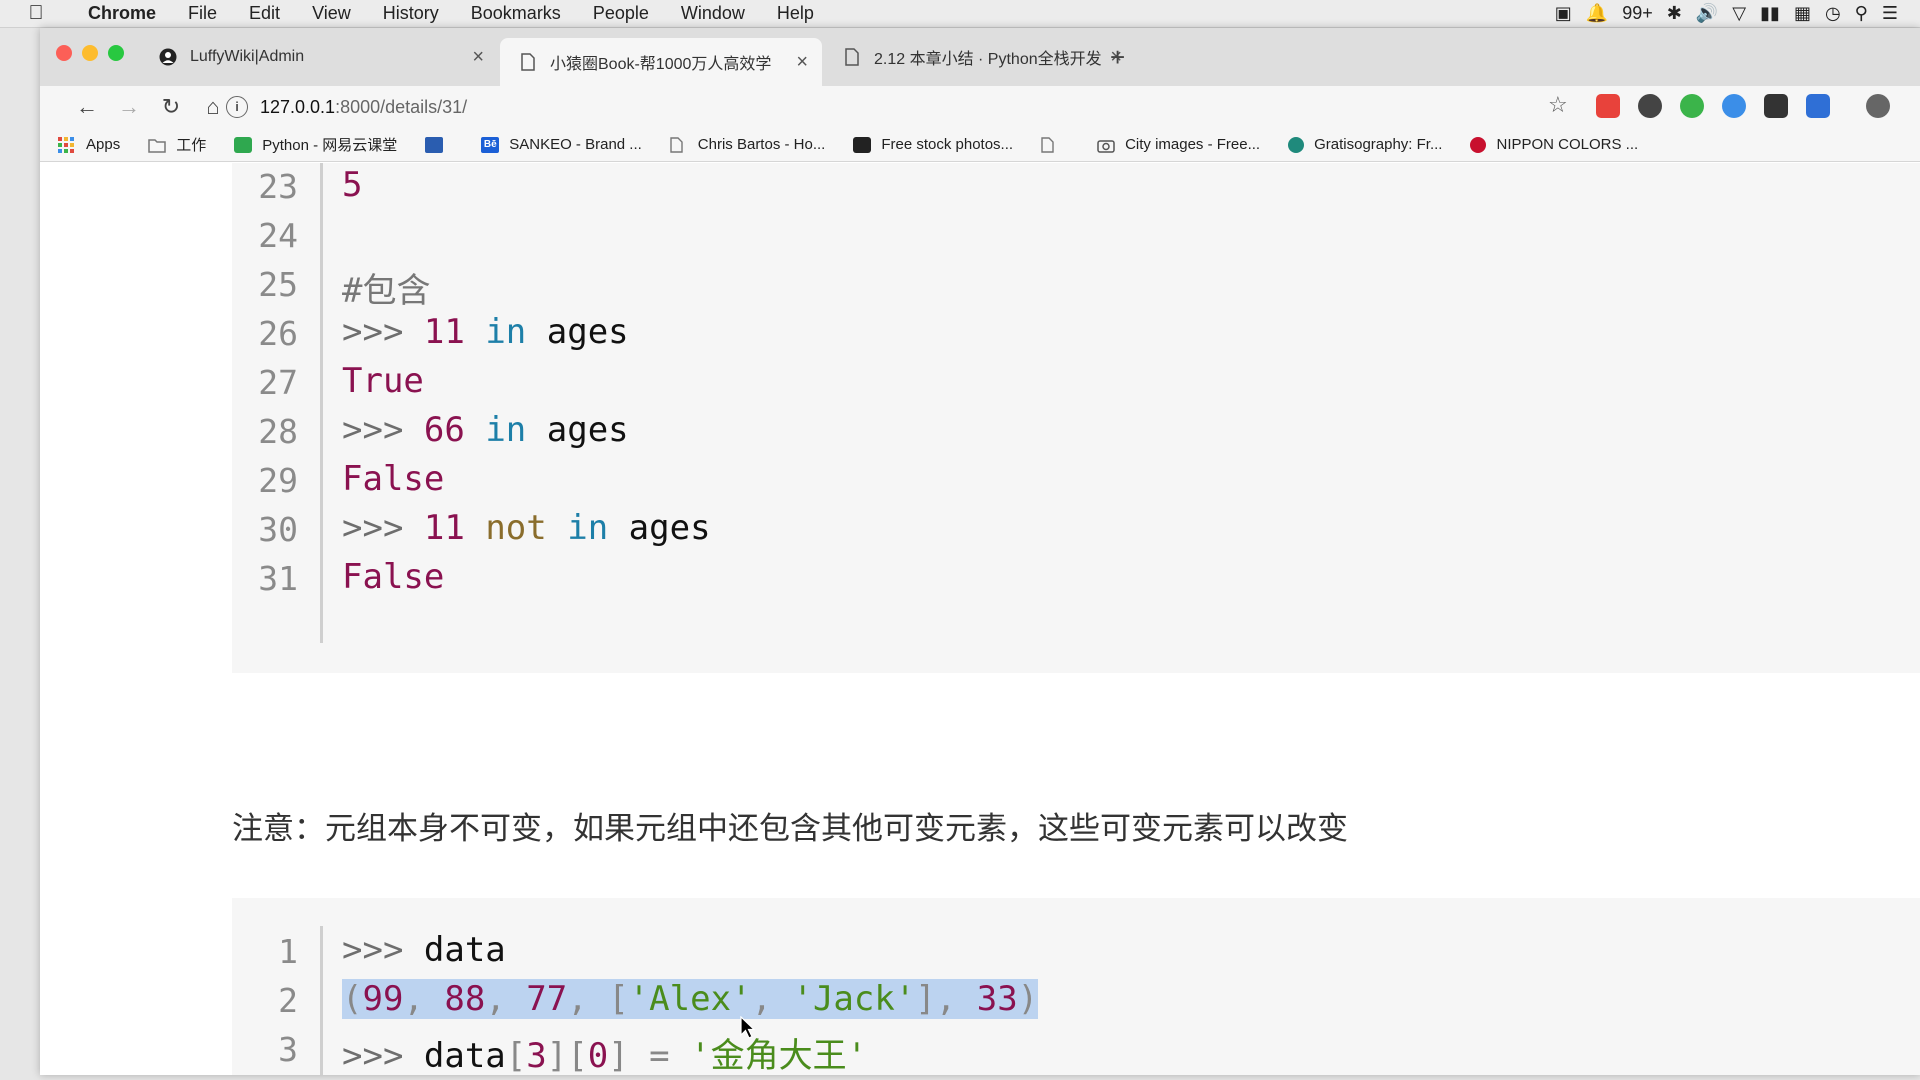  What do you see at coordinates (424, 999) in the screenshot?
I see `code-token: ,` at bounding box center [424, 999].